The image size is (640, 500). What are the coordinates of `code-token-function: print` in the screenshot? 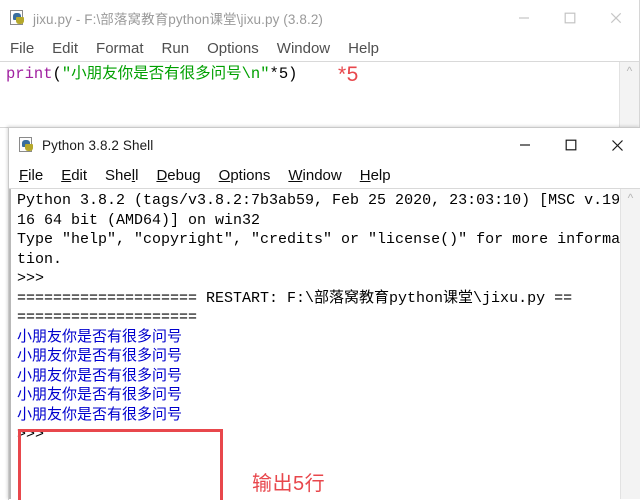 It's located at (29, 74).